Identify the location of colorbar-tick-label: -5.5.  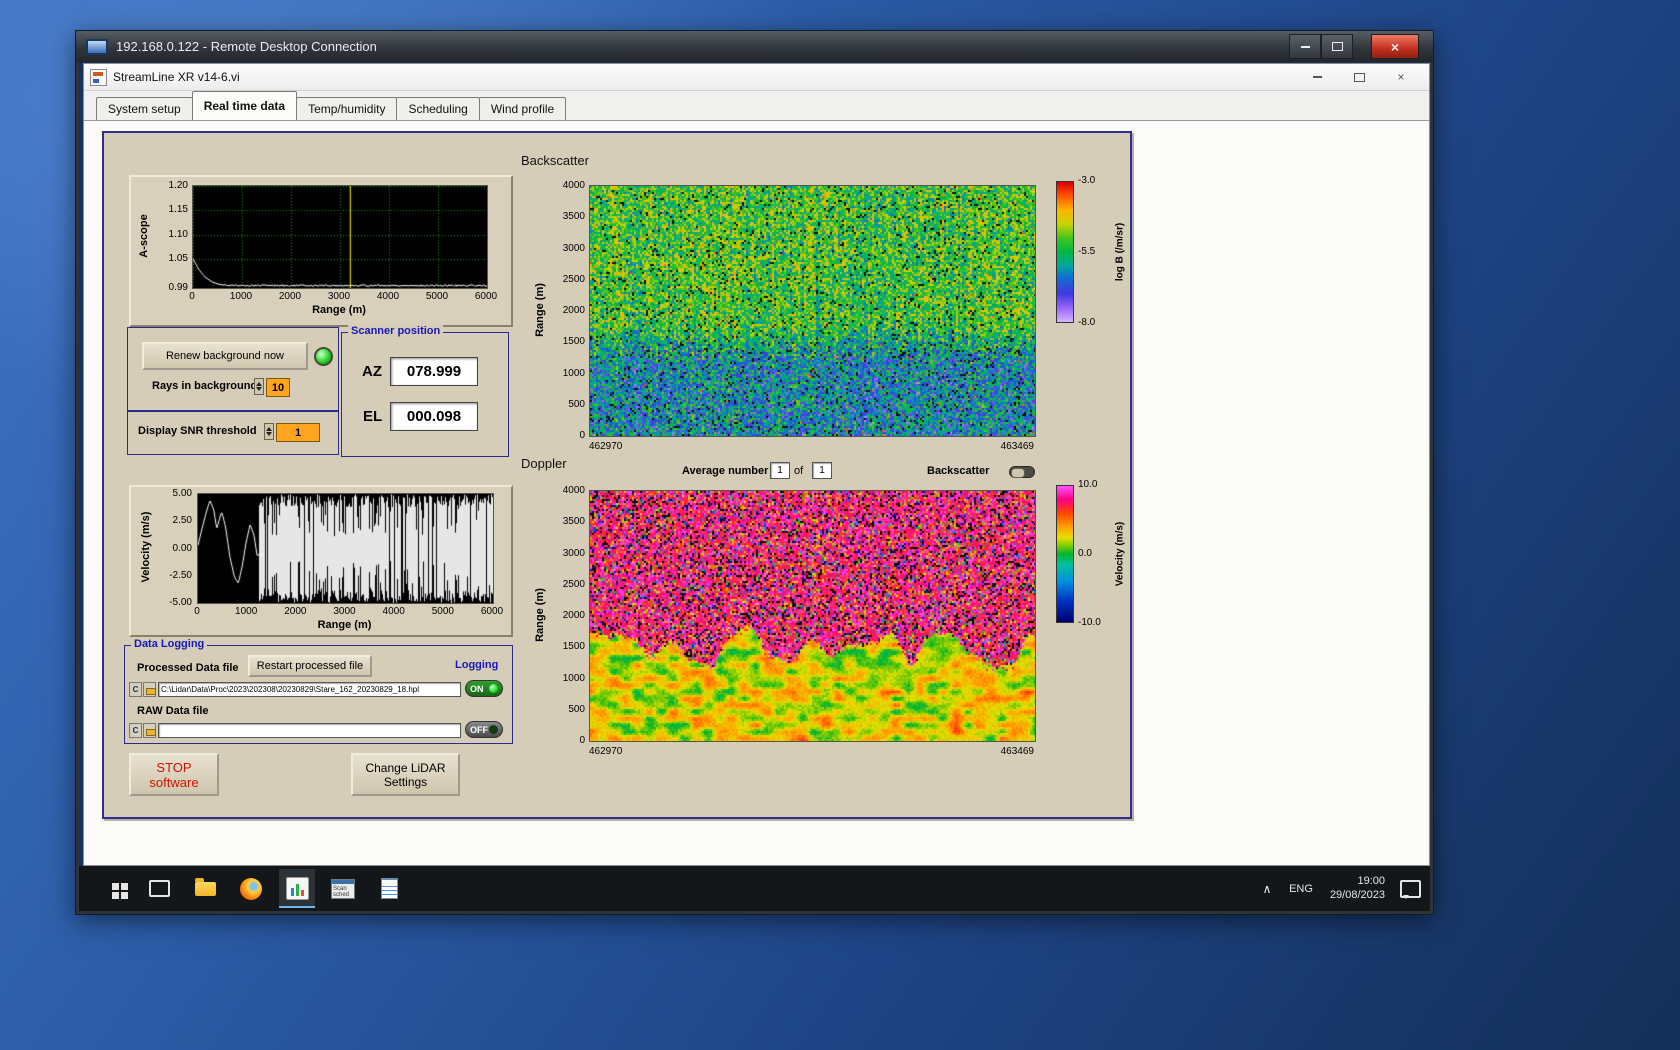
(1087, 251).